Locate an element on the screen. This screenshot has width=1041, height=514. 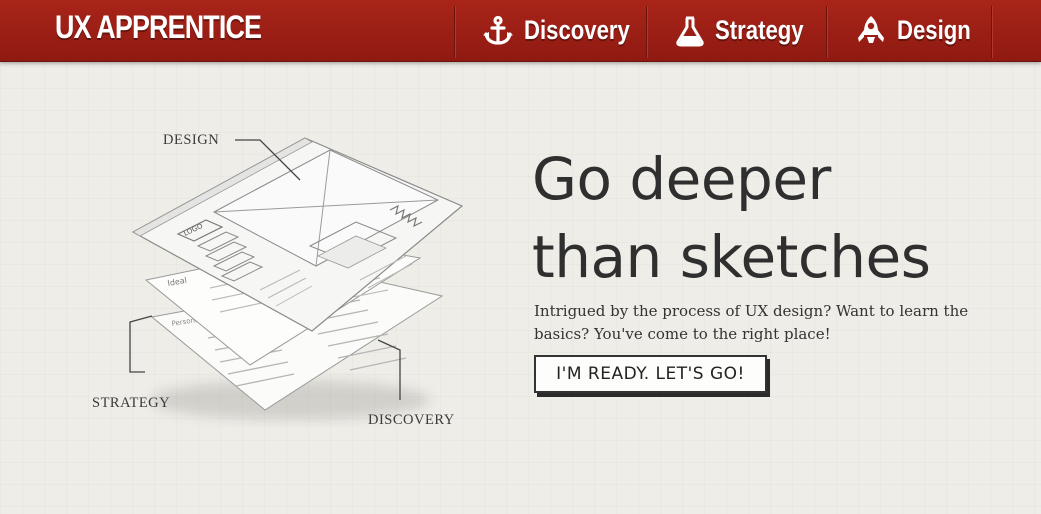
hero-headline: Go deeper than sketches is located at coordinates (772, 218).